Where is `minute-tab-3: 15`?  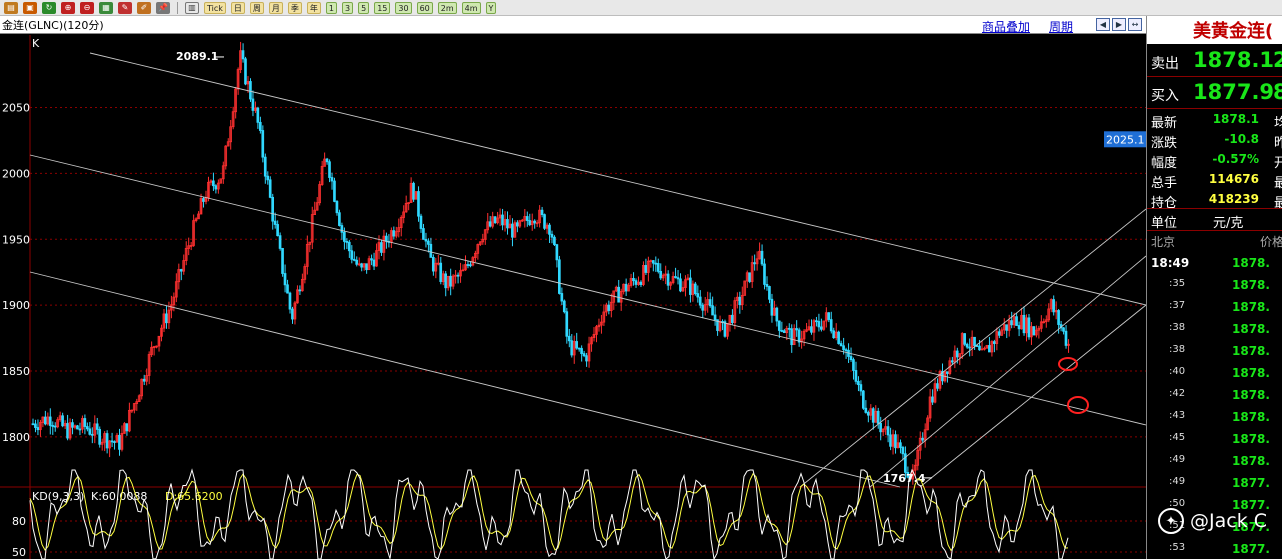
minute-tab-3: 15 is located at coordinates (382, 7).